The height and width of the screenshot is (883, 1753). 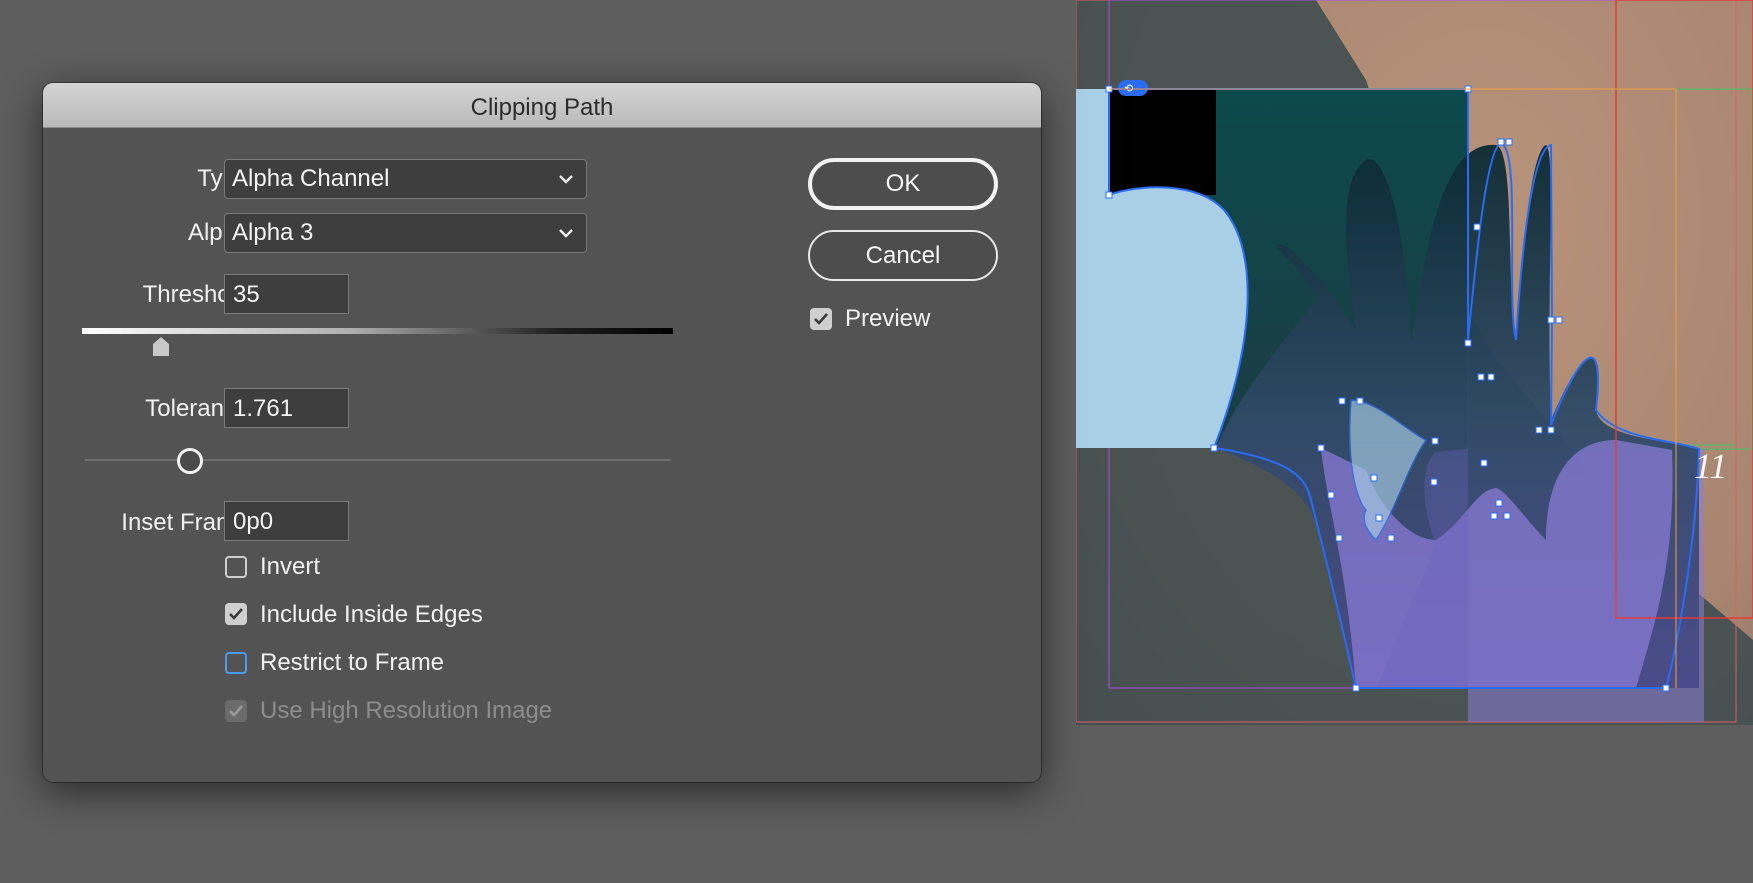 What do you see at coordinates (887, 319) in the screenshot?
I see `preview-label: Preview` at bounding box center [887, 319].